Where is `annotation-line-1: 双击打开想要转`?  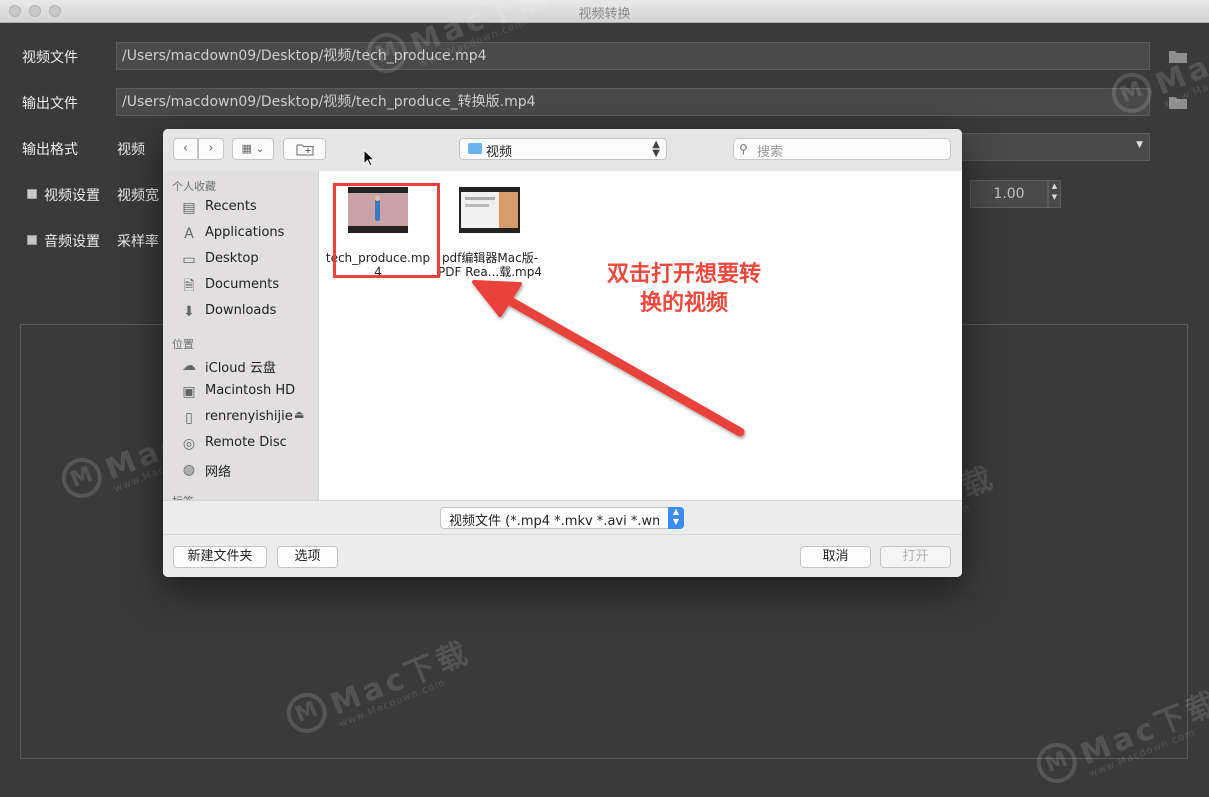
annotation-line-1: 双击打开想要转 is located at coordinates (683, 274).